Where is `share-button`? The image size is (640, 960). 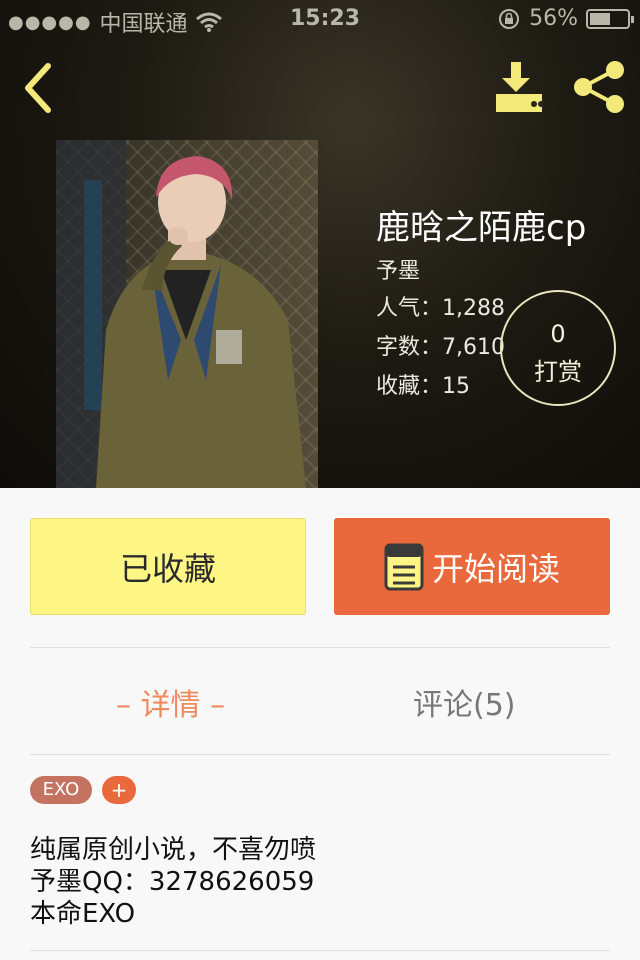
share-button is located at coordinates (599, 87).